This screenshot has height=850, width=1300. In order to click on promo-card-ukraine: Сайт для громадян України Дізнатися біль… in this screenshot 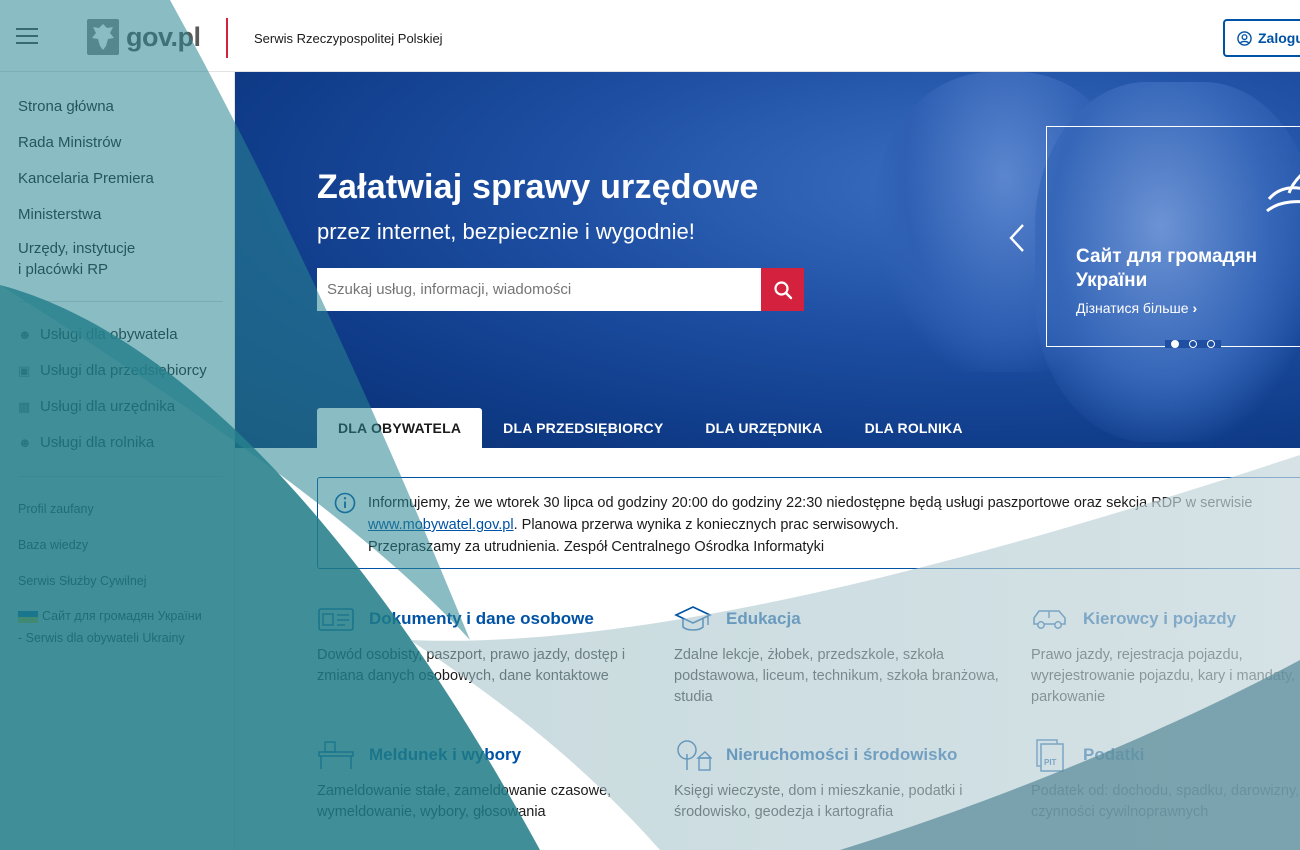, I will do `click(1173, 236)`.